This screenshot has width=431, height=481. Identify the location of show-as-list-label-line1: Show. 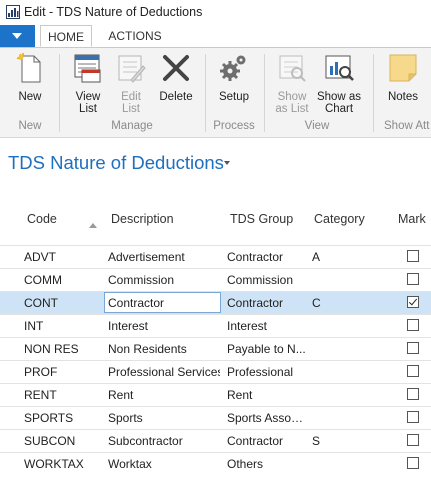
(292, 97).